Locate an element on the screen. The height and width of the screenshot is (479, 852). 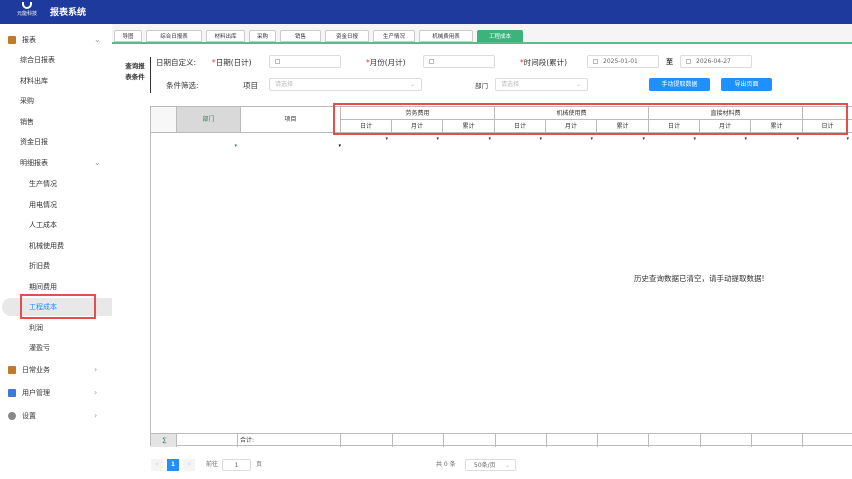
filter-label: 条件筛选: is located at coordinates (182, 85).